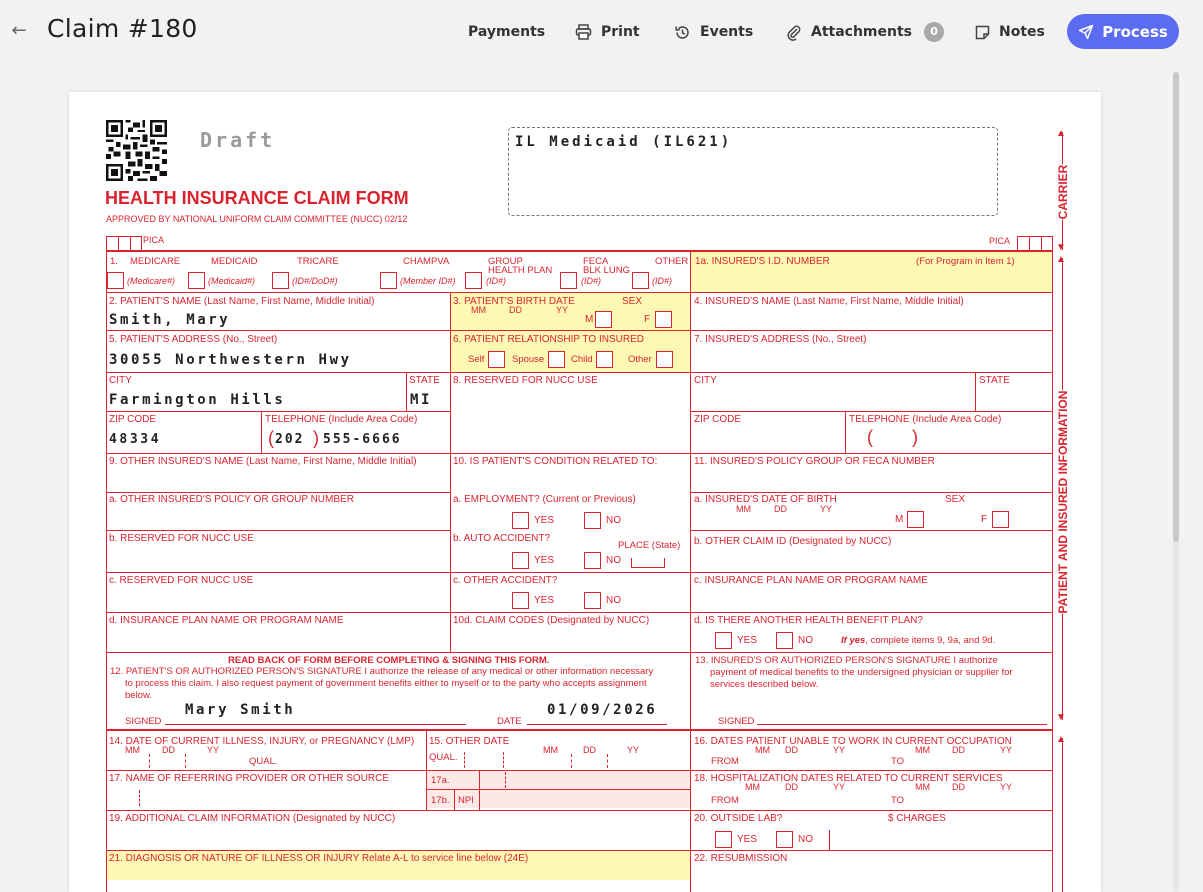  Describe the element at coordinates (915, 519) in the screenshot. I see `insured-sex-male-checkbox` at that location.